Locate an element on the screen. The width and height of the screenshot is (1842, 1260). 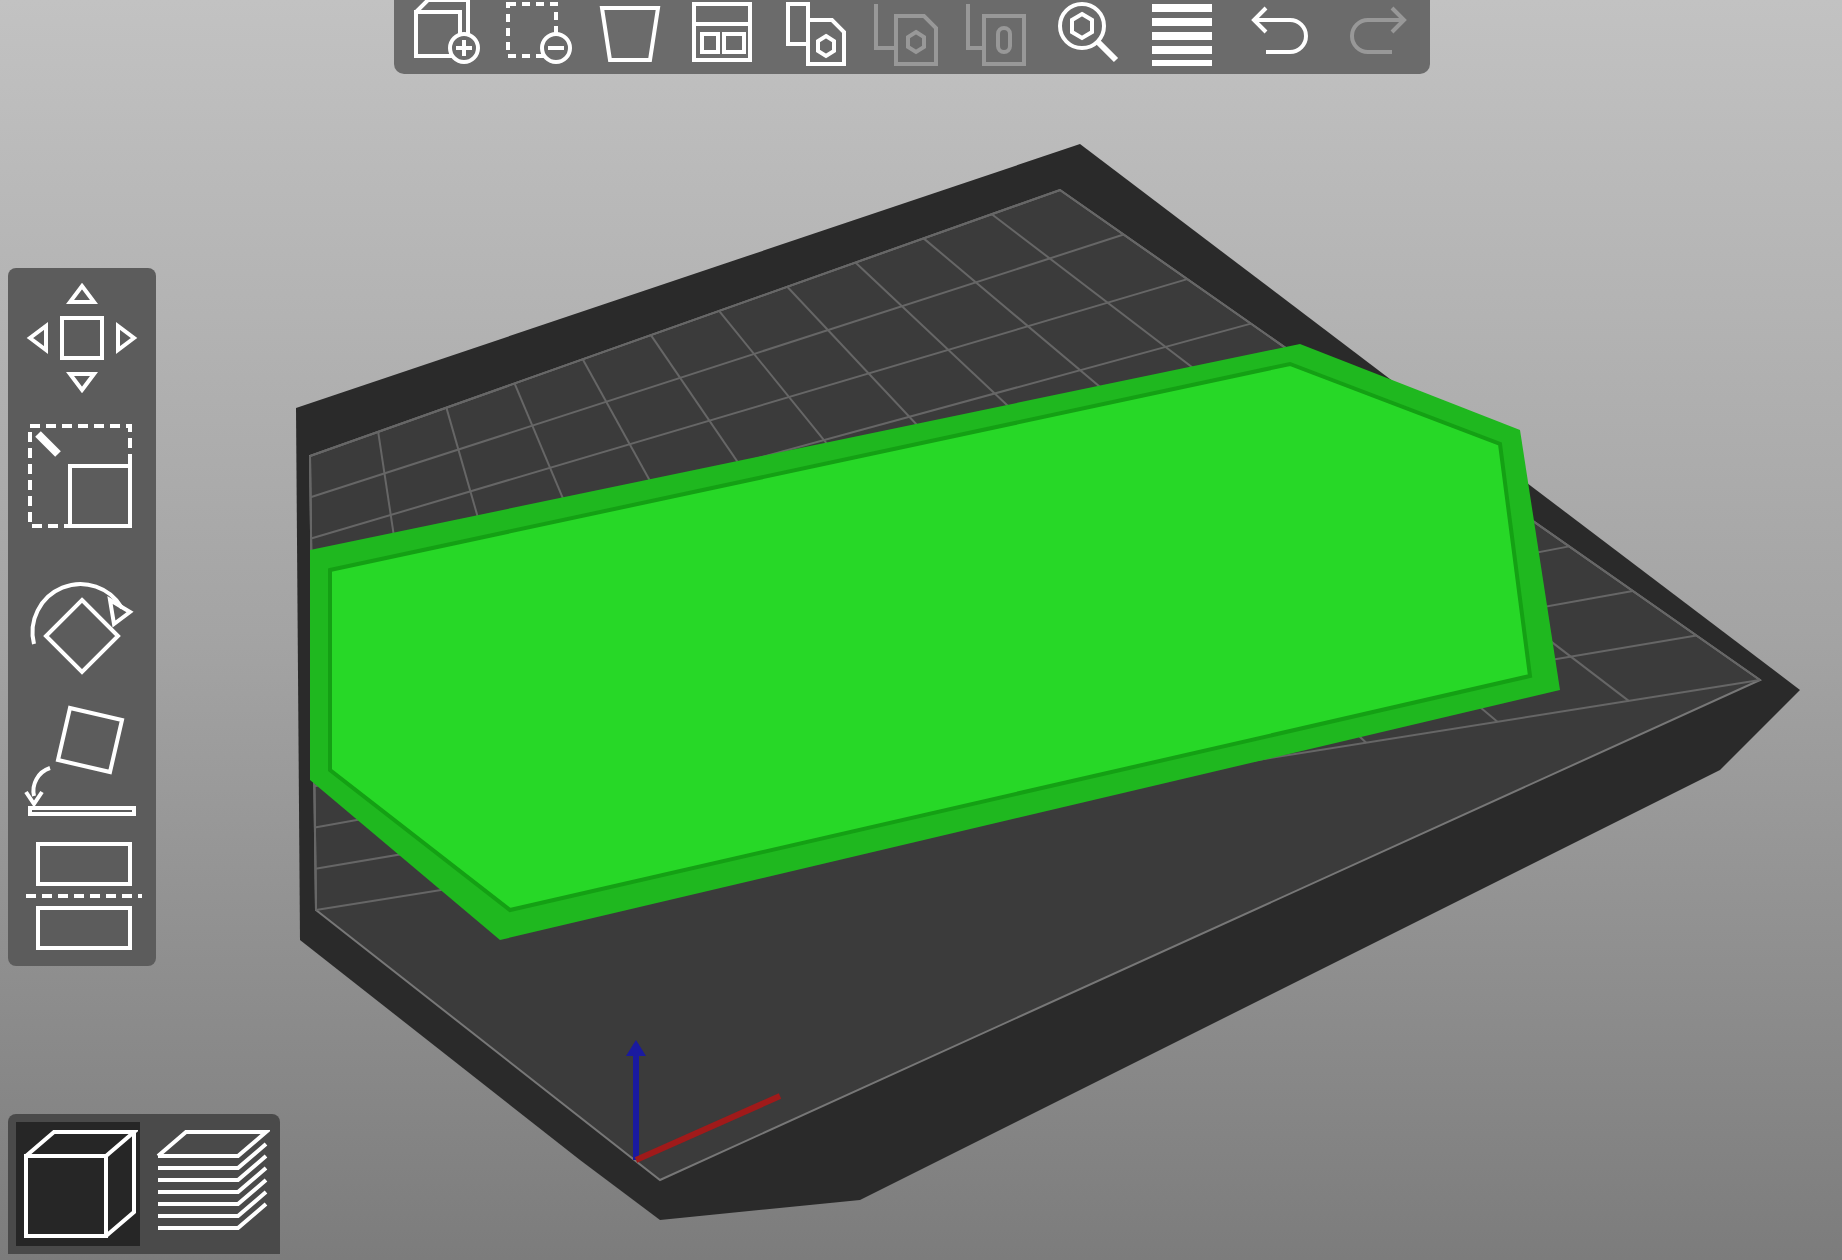
cube-view-button is located at coordinates (78, 1184).